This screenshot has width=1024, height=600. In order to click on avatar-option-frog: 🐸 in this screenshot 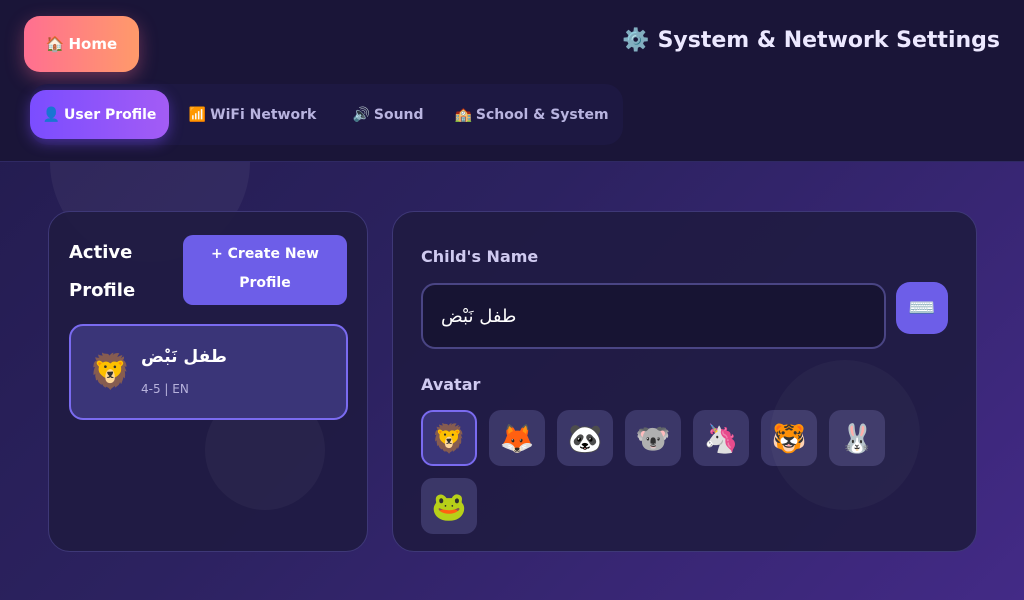, I will do `click(449, 506)`.